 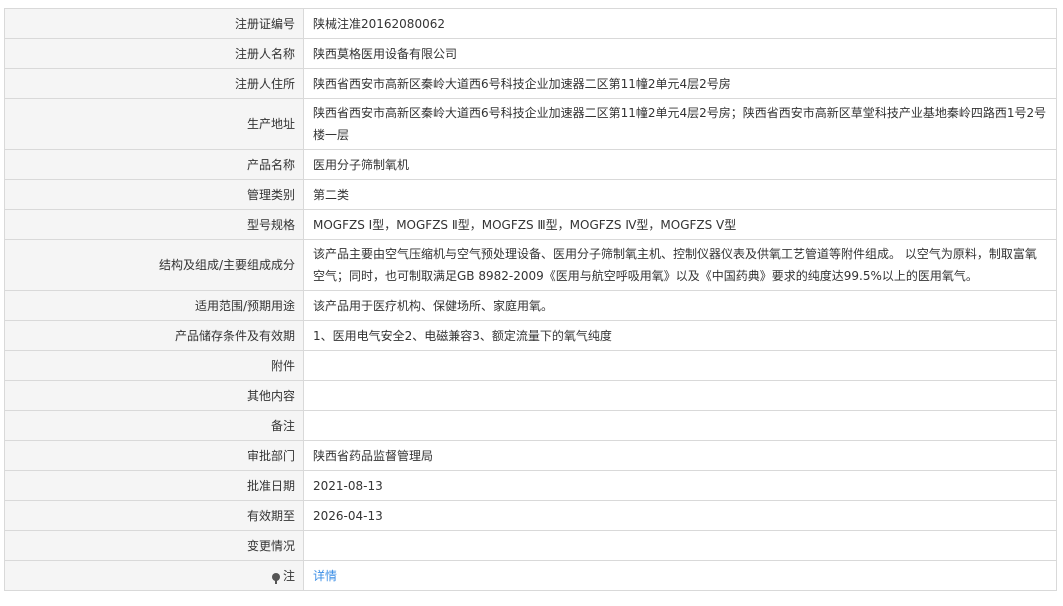 I want to click on field-value: 2021-08-13, so click(x=680, y=485).